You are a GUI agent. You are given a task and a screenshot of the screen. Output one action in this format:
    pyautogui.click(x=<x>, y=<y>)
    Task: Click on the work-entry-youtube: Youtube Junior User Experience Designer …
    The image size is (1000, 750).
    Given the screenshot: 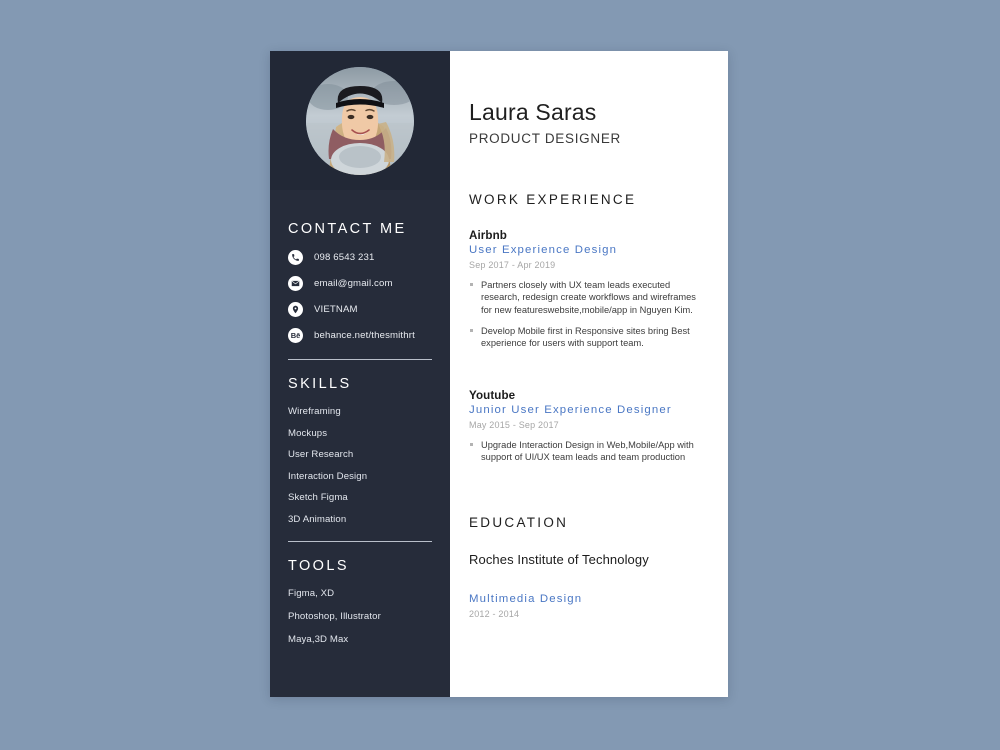 What is the action you would take?
    pyautogui.click(x=585, y=411)
    